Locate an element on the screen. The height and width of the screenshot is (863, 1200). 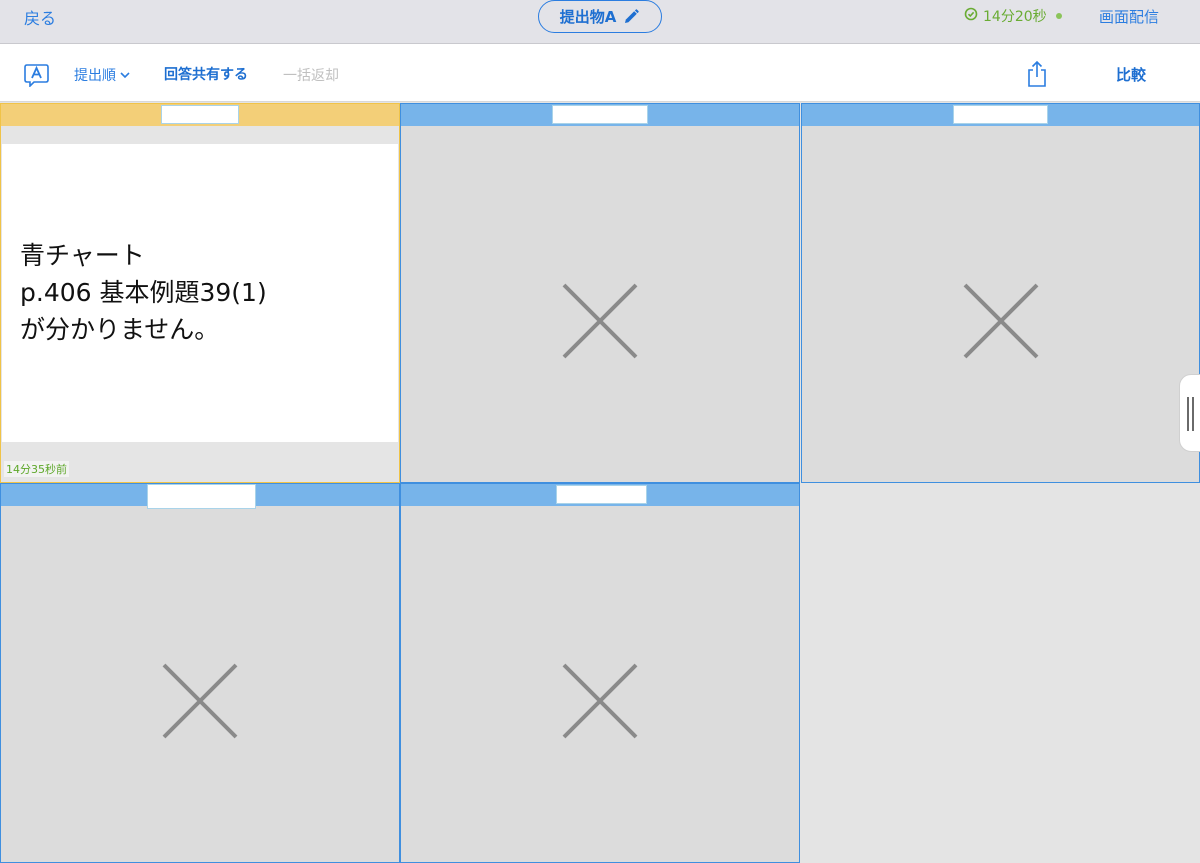
screen-broadcast-button: 画面配信 is located at coordinates (1129, 16).